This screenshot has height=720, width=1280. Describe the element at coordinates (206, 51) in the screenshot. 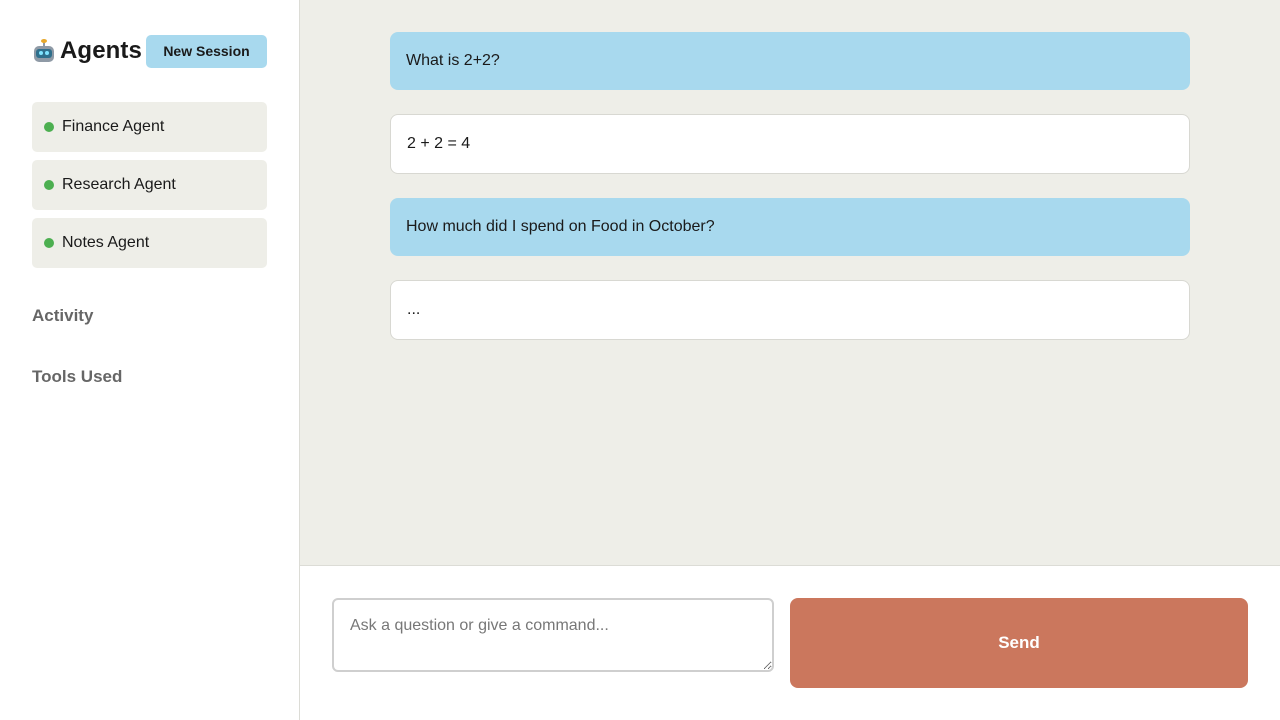

I see `new-session-button: New Session` at that location.